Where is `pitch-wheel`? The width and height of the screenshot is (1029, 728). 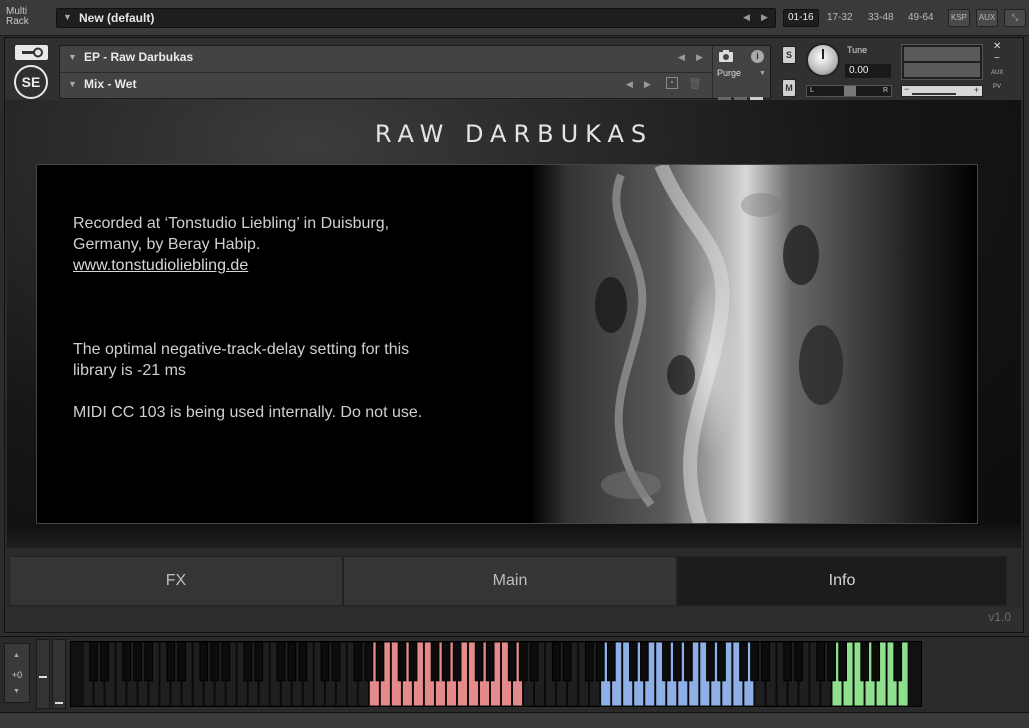 pitch-wheel is located at coordinates (43, 674).